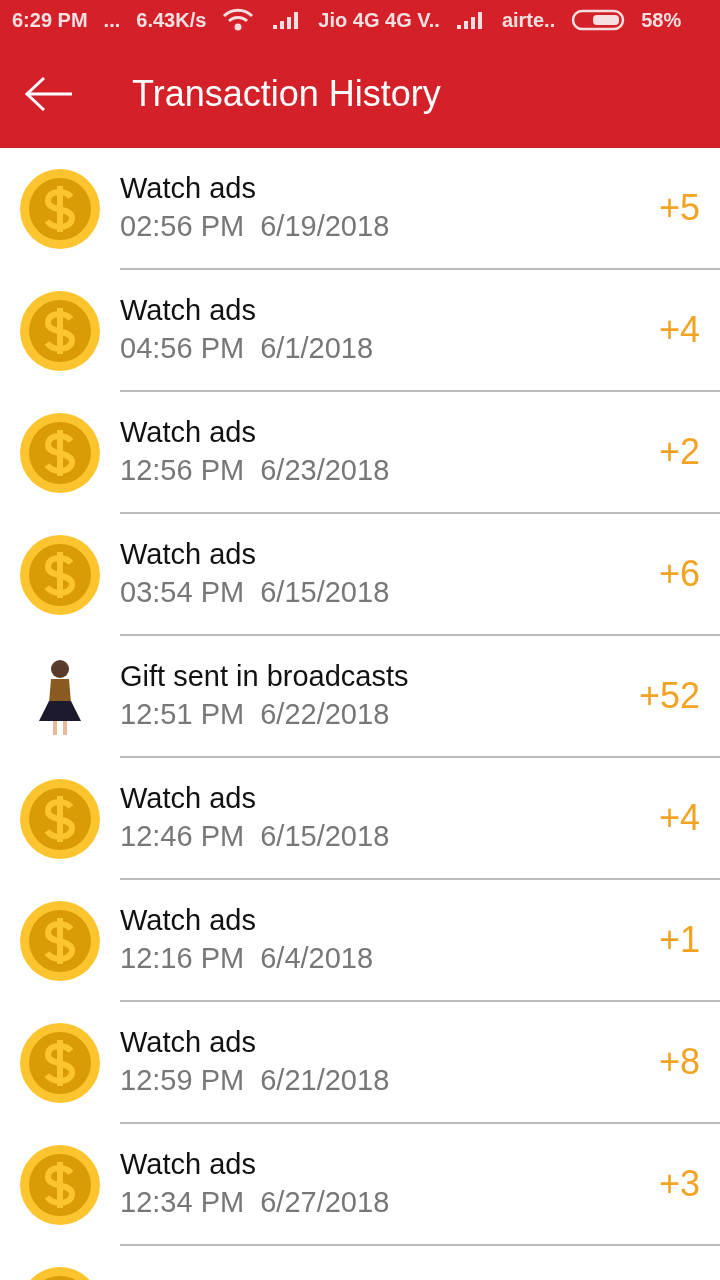 This screenshot has height=1280, width=720. I want to click on carrier-name: Jio 4G 4G V.., so click(379, 20).